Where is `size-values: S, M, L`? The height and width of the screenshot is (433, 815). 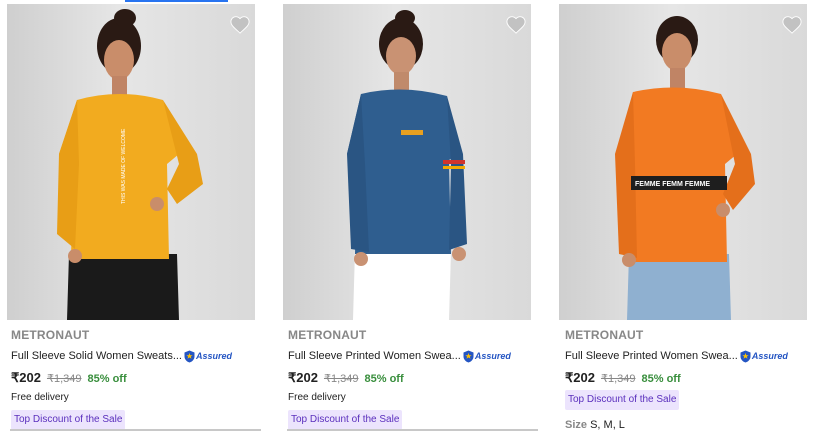
size-values: S, M, L is located at coordinates (607, 425).